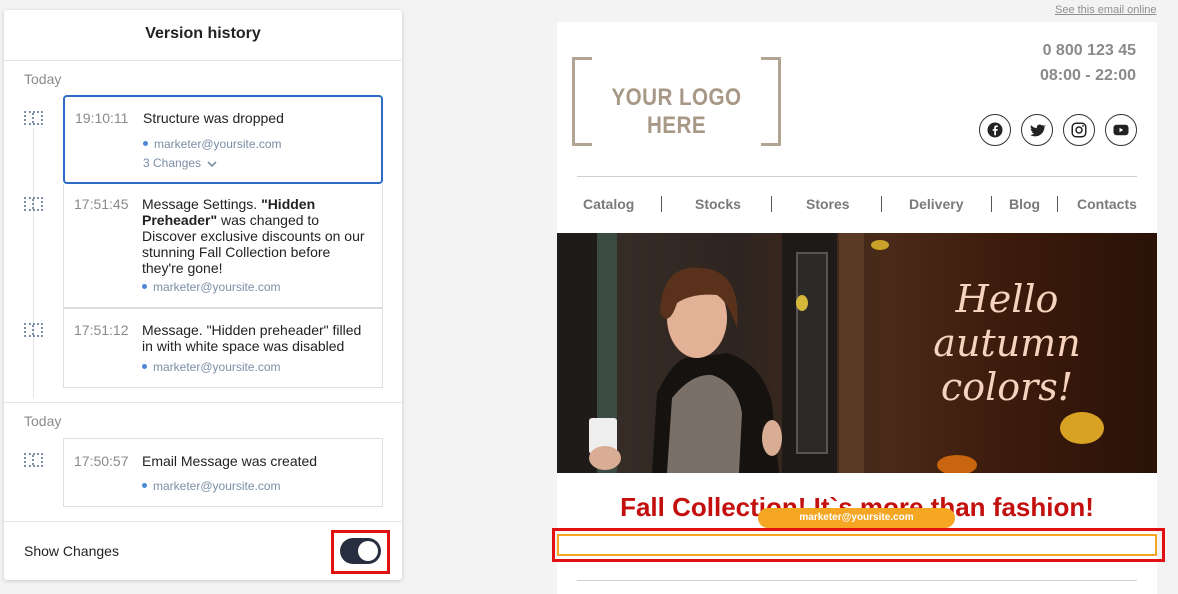 The height and width of the screenshot is (594, 1178). I want to click on entry-description: Structure was dropped, so click(213, 118).